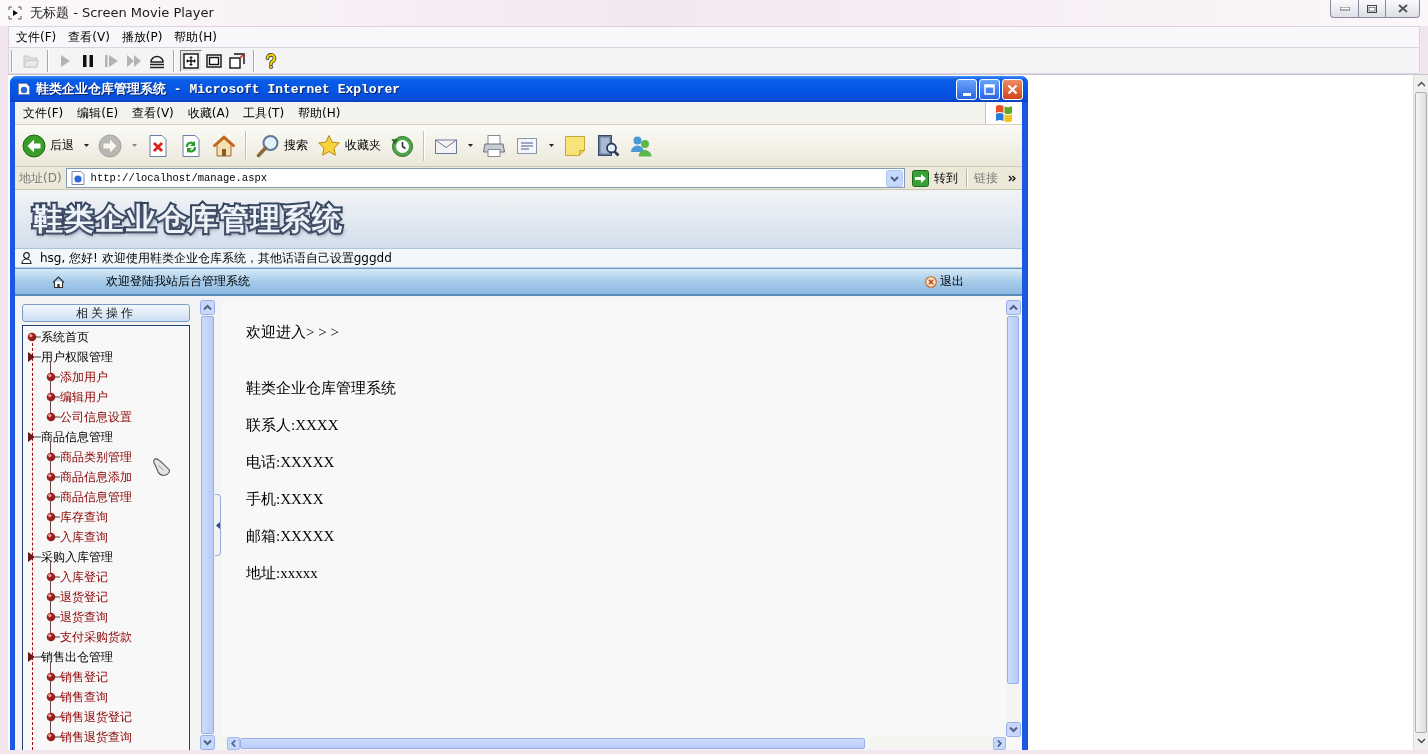  Describe the element at coordinates (285, 499) in the screenshot. I see `content-line: 手机:XXXX` at that location.